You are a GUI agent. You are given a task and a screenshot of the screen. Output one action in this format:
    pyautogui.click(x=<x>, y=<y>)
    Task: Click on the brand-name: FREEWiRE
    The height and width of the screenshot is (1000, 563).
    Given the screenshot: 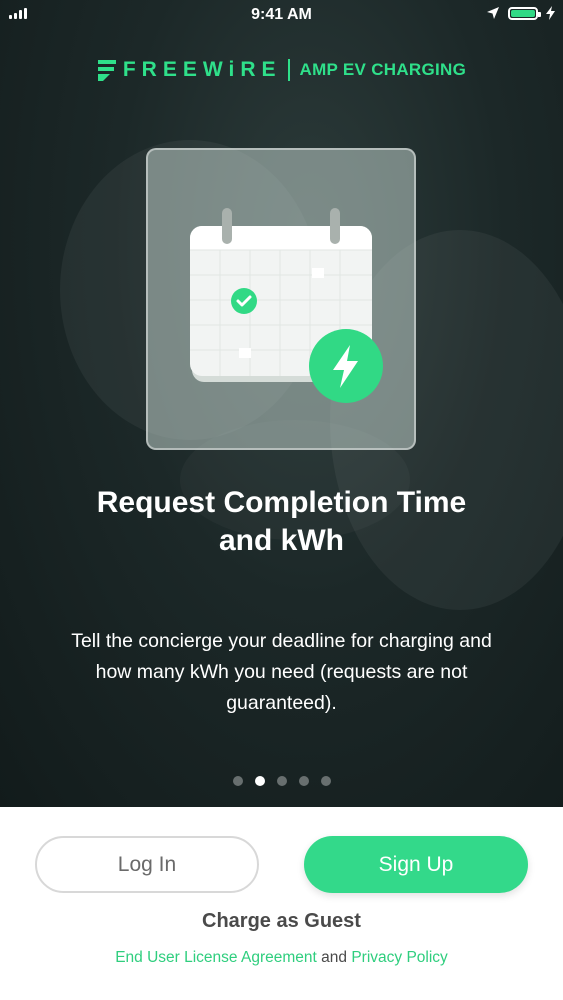 What is the action you would take?
    pyautogui.click(x=202, y=69)
    